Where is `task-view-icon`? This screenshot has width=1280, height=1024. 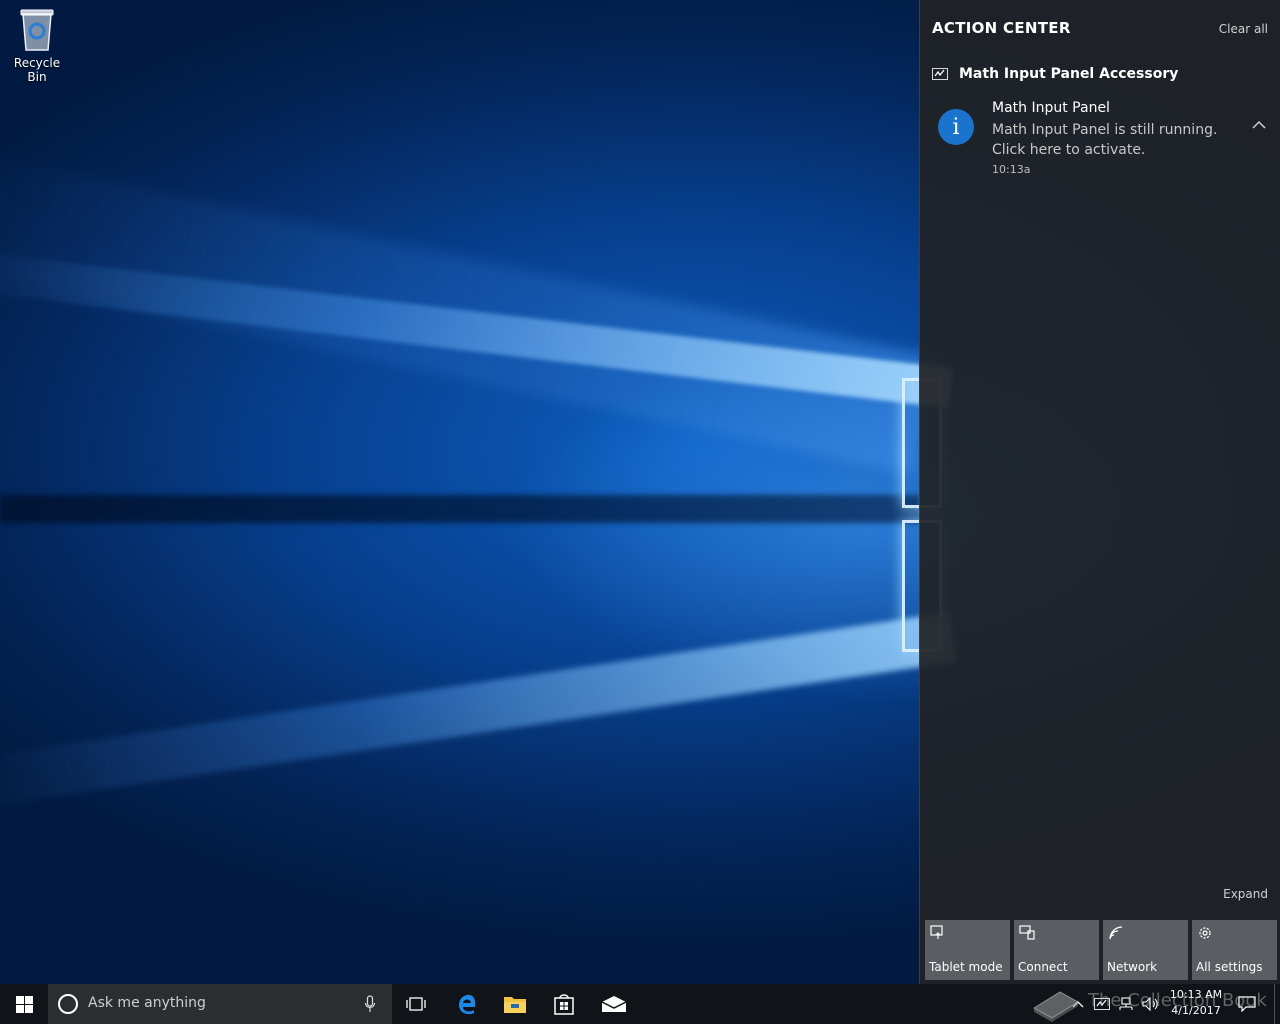
task-view-icon is located at coordinates (416, 1004).